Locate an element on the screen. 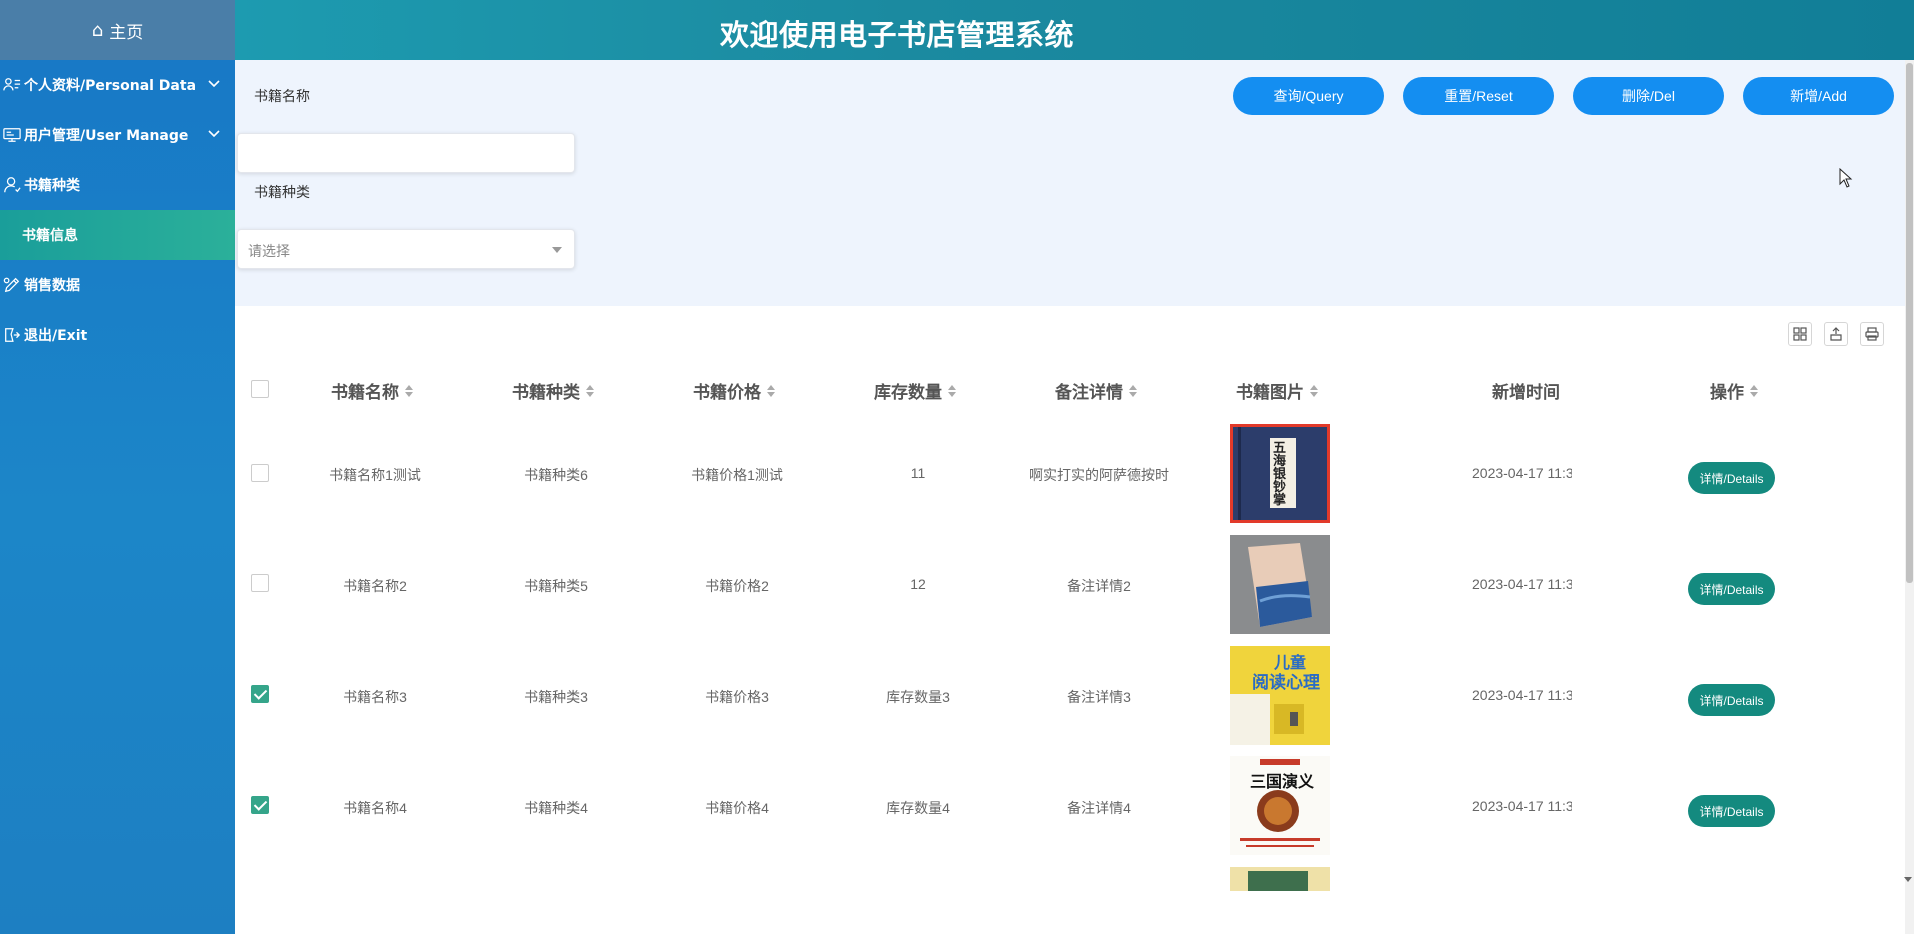 This screenshot has height=934, width=1914. book-type-select: 请选择 is located at coordinates (406, 249).